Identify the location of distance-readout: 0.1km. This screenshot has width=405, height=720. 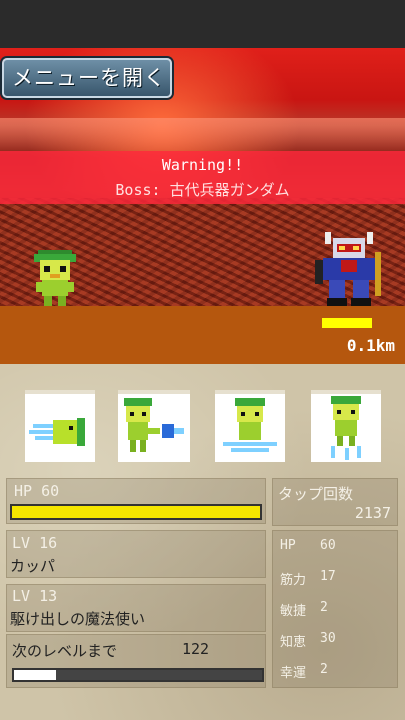
(370, 345).